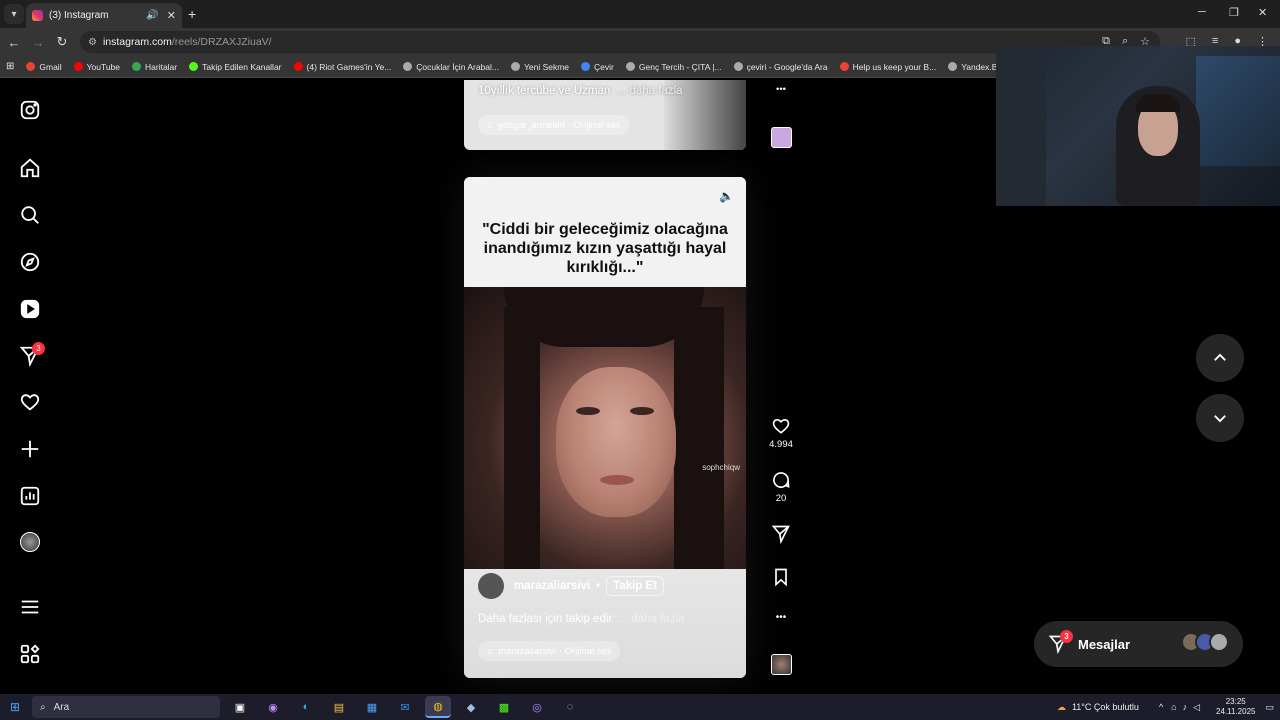 This screenshot has height=720, width=1280. What do you see at coordinates (44, 67) in the screenshot?
I see `bookmark-item: Gmail` at bounding box center [44, 67].